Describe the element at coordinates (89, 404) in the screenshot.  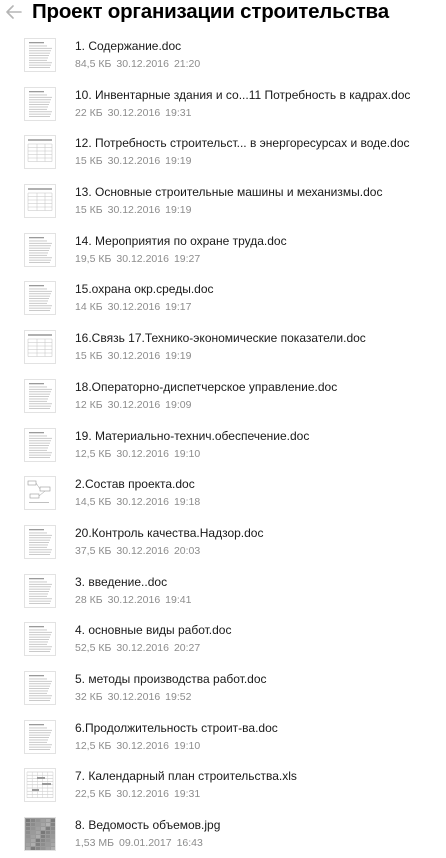
I see `file-size: 12 КБ` at that location.